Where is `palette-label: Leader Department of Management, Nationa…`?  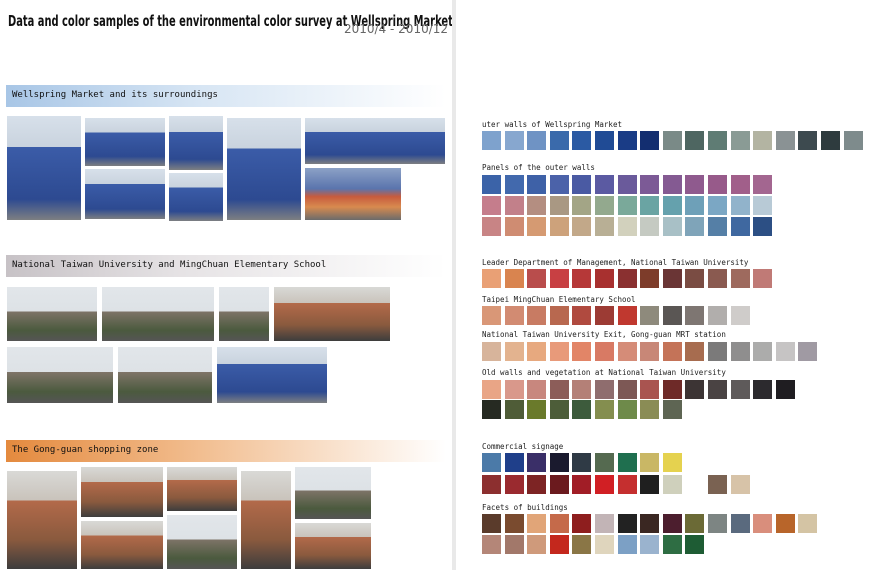 palette-label: Leader Department of Management, Nationa… is located at coordinates (615, 262).